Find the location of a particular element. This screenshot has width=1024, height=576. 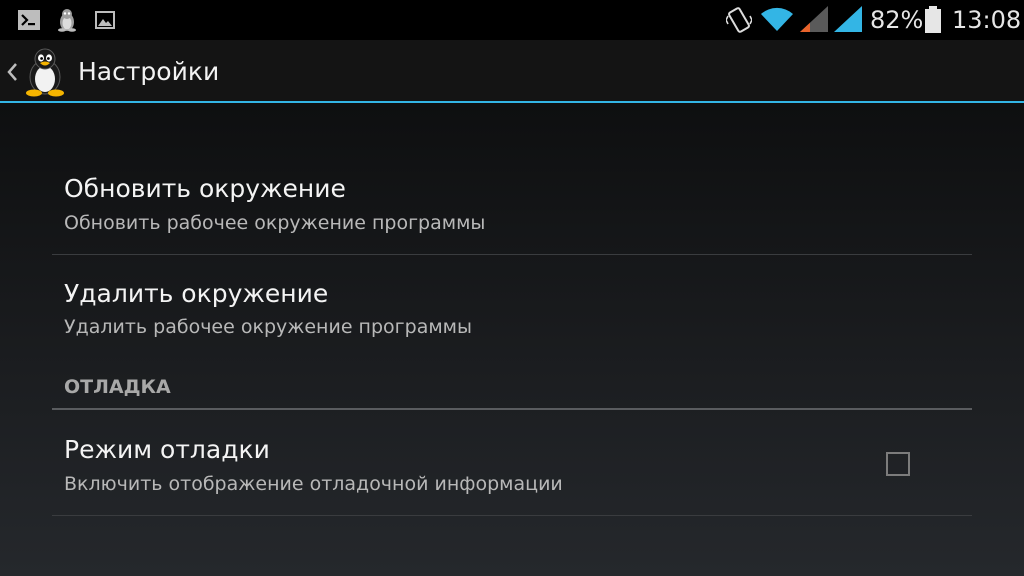

wifi-icon is located at coordinates (777, 19).